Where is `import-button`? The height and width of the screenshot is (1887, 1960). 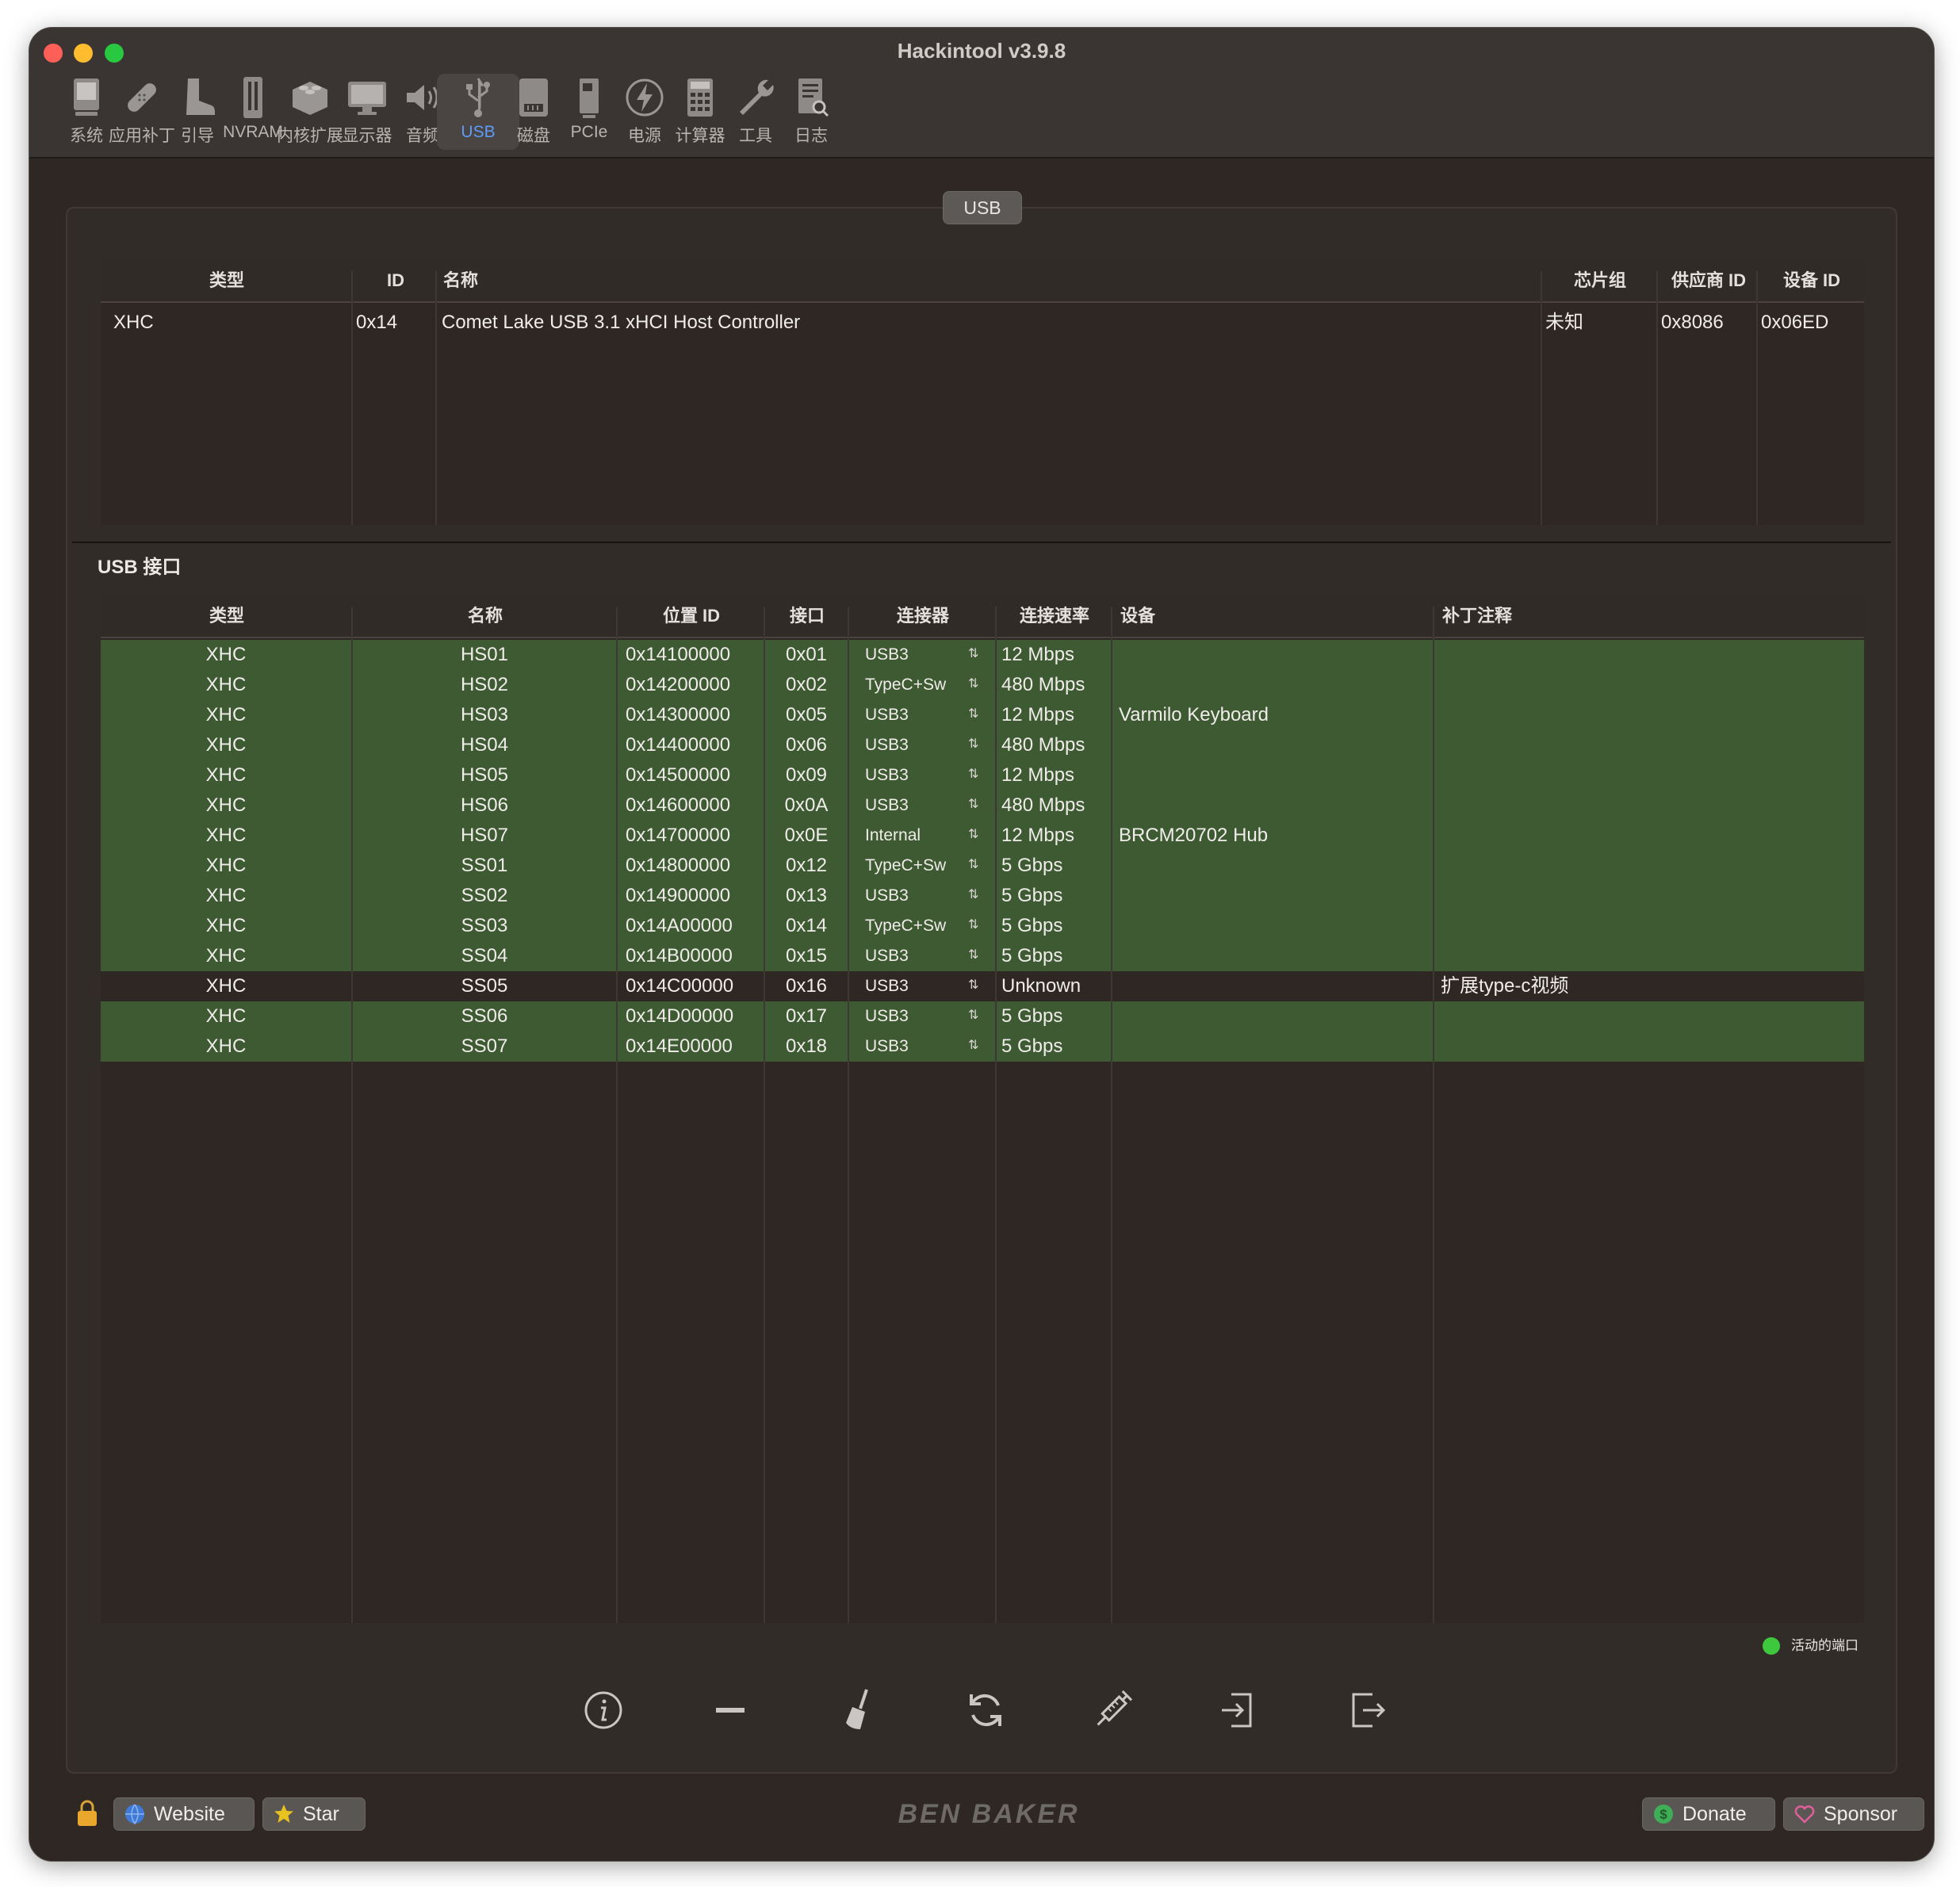 import-button is located at coordinates (1239, 1710).